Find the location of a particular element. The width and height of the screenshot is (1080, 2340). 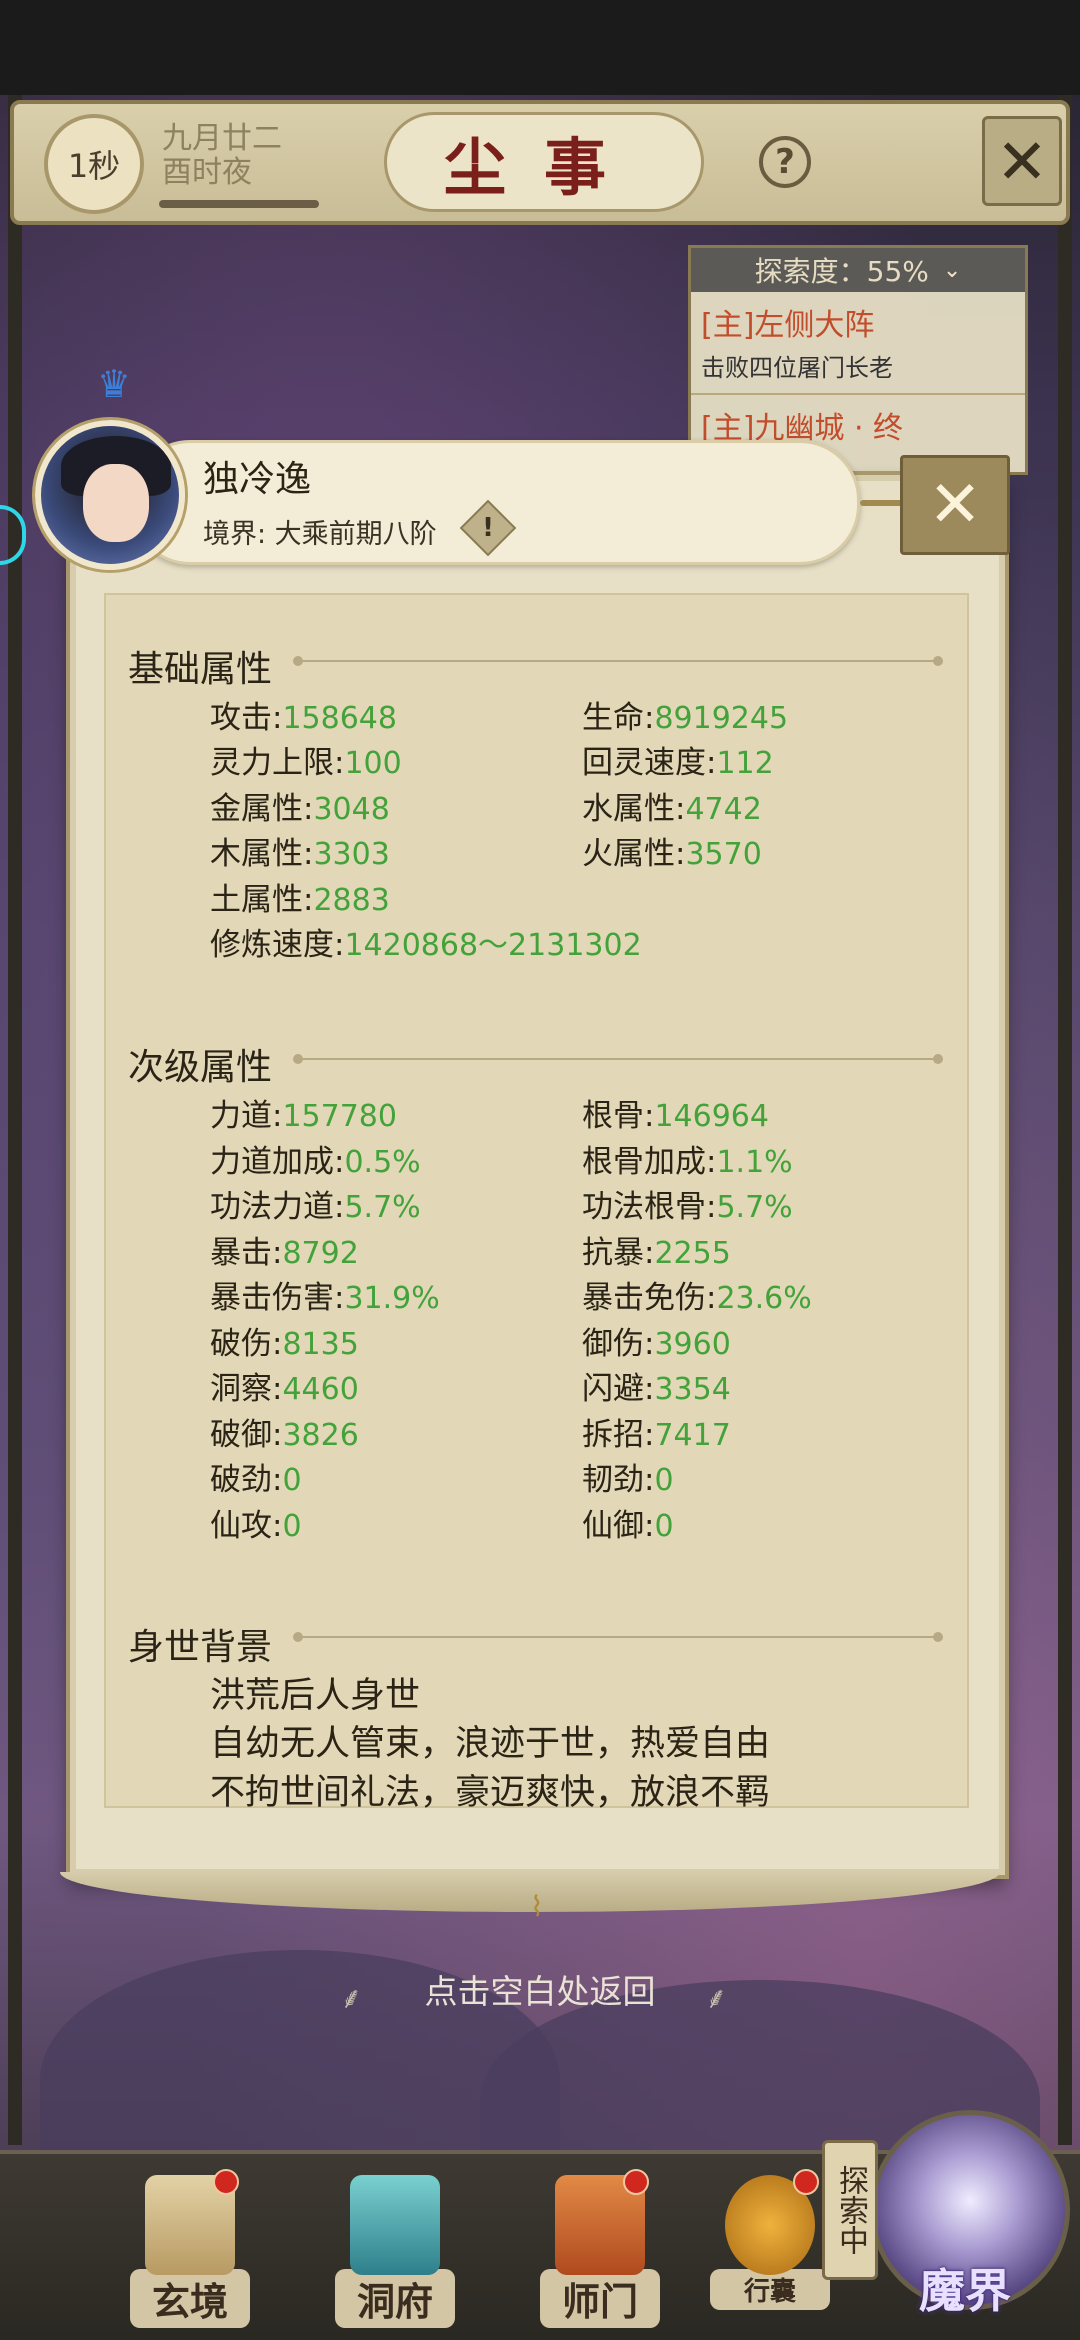

stat-row: 功法力道:5.7% is located at coordinates (315, 1207).